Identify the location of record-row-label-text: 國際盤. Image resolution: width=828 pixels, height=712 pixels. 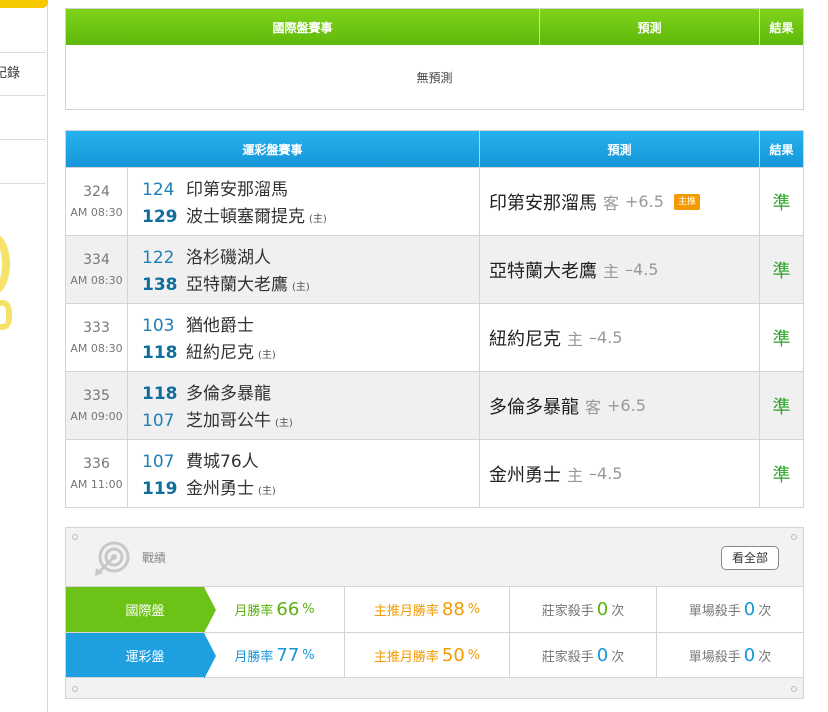
(145, 611).